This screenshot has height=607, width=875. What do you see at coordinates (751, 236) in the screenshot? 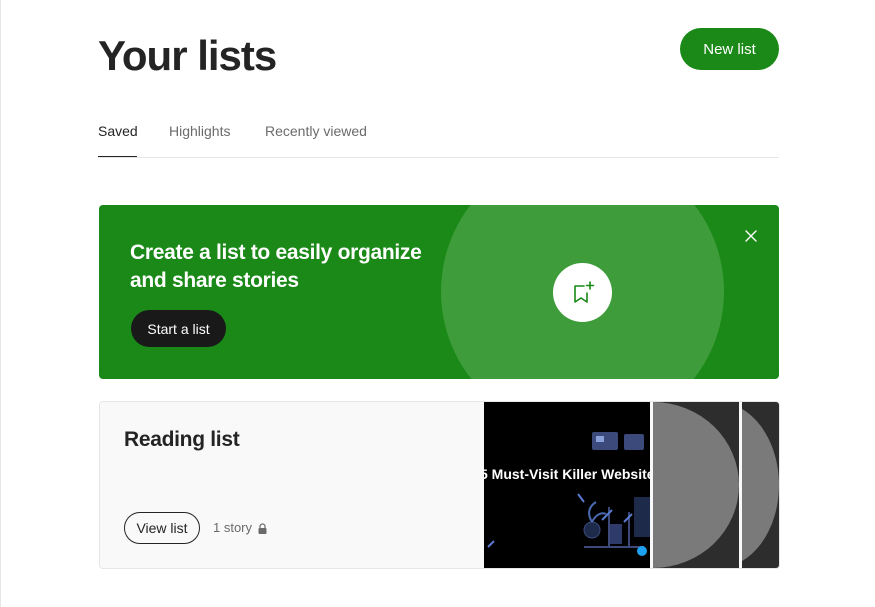
I see `close-icon` at bounding box center [751, 236].